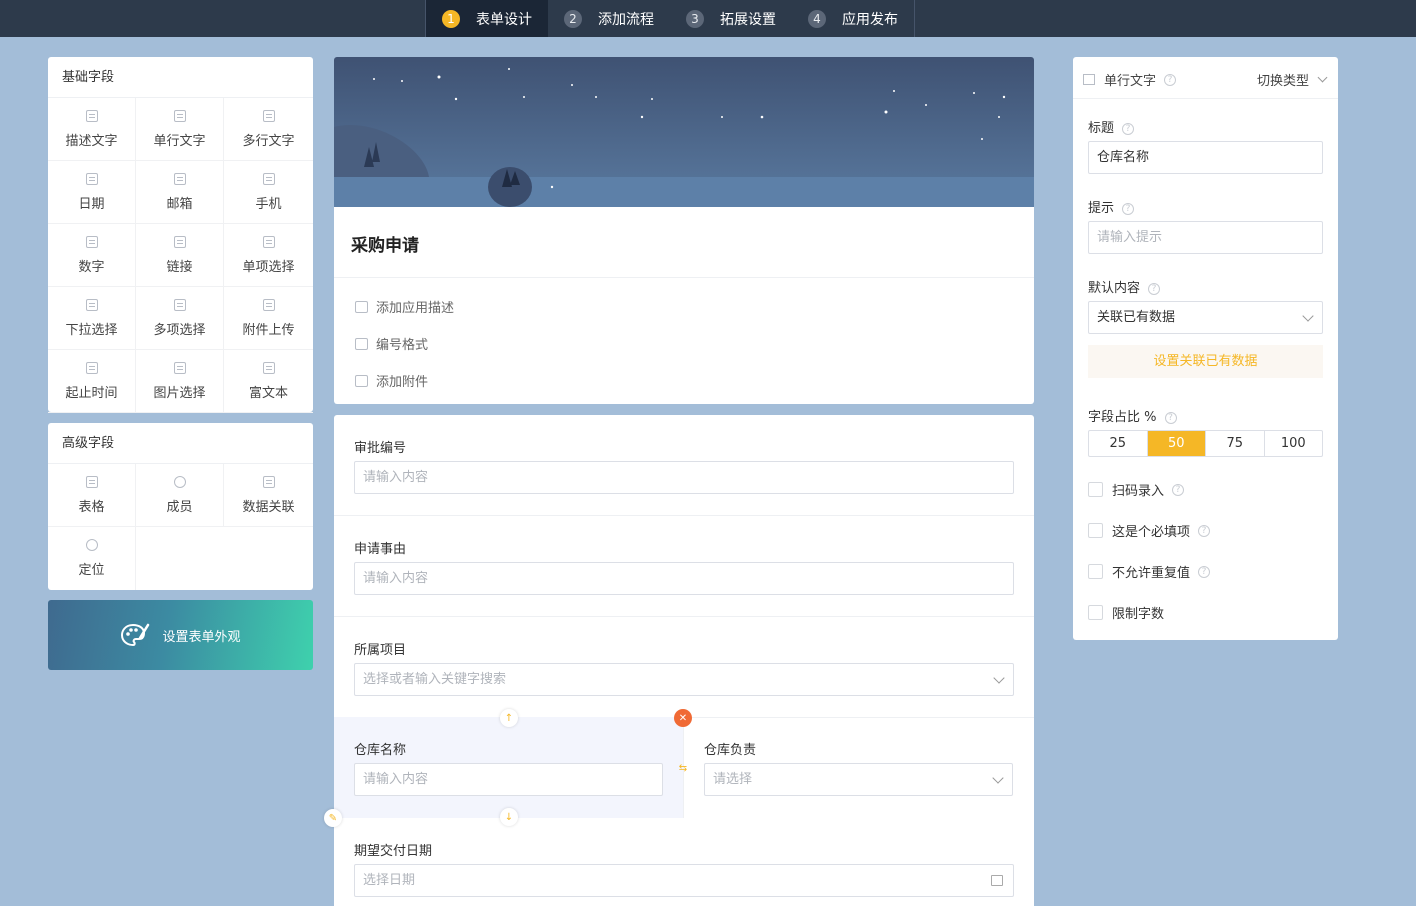  What do you see at coordinates (684, 679) in the screenshot?
I see `project-select: 选择或者输入关键字搜索` at bounding box center [684, 679].